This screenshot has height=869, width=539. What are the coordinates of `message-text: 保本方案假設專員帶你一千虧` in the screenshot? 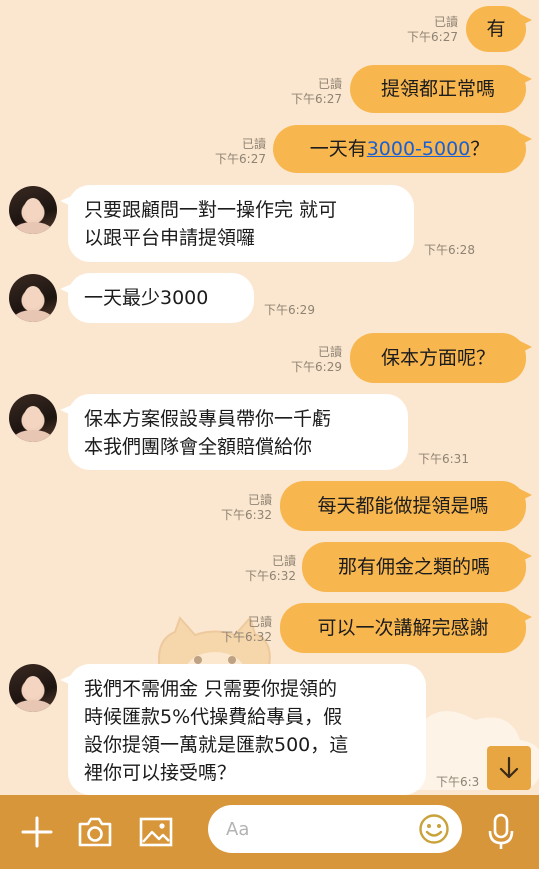 It's located at (208, 419).